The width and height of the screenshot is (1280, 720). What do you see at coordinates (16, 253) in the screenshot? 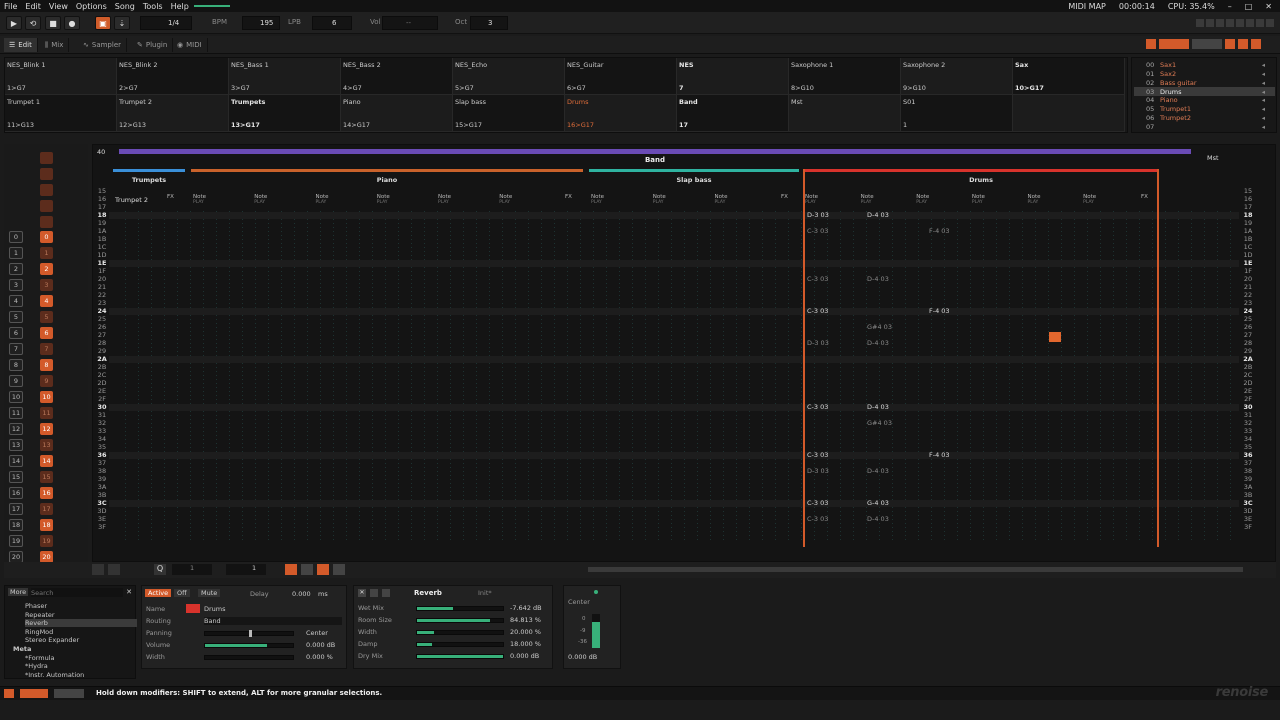
I see `sequence-number: 1` at bounding box center [16, 253].